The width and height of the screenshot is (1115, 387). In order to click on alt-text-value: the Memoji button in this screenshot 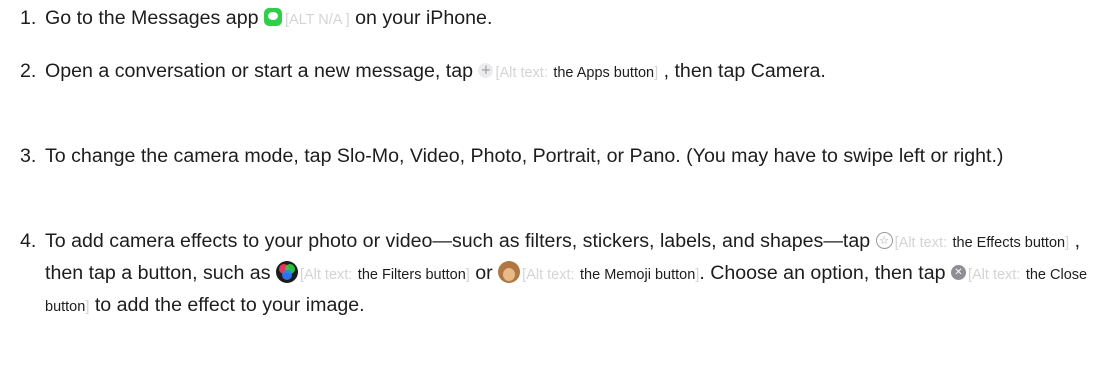, I will do `click(638, 275)`.